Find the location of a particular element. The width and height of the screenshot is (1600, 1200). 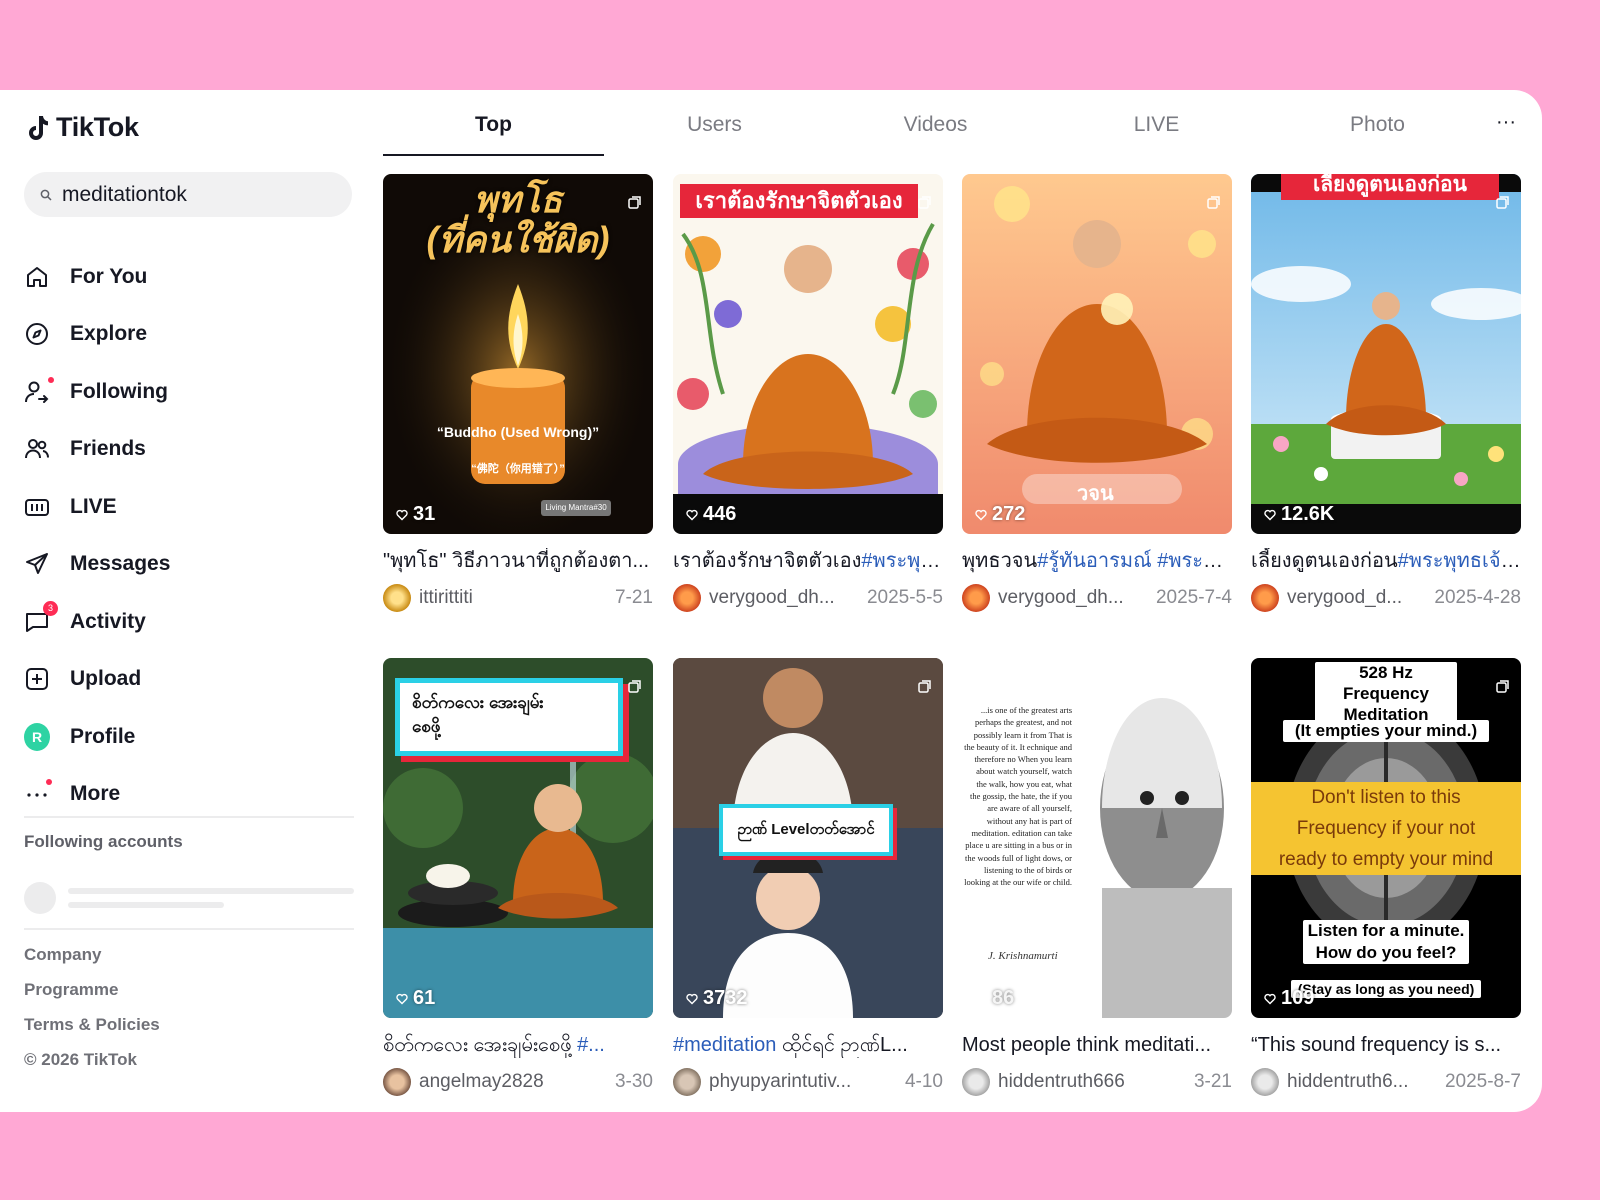

tab-photo: Photo is located at coordinates (1377, 132).